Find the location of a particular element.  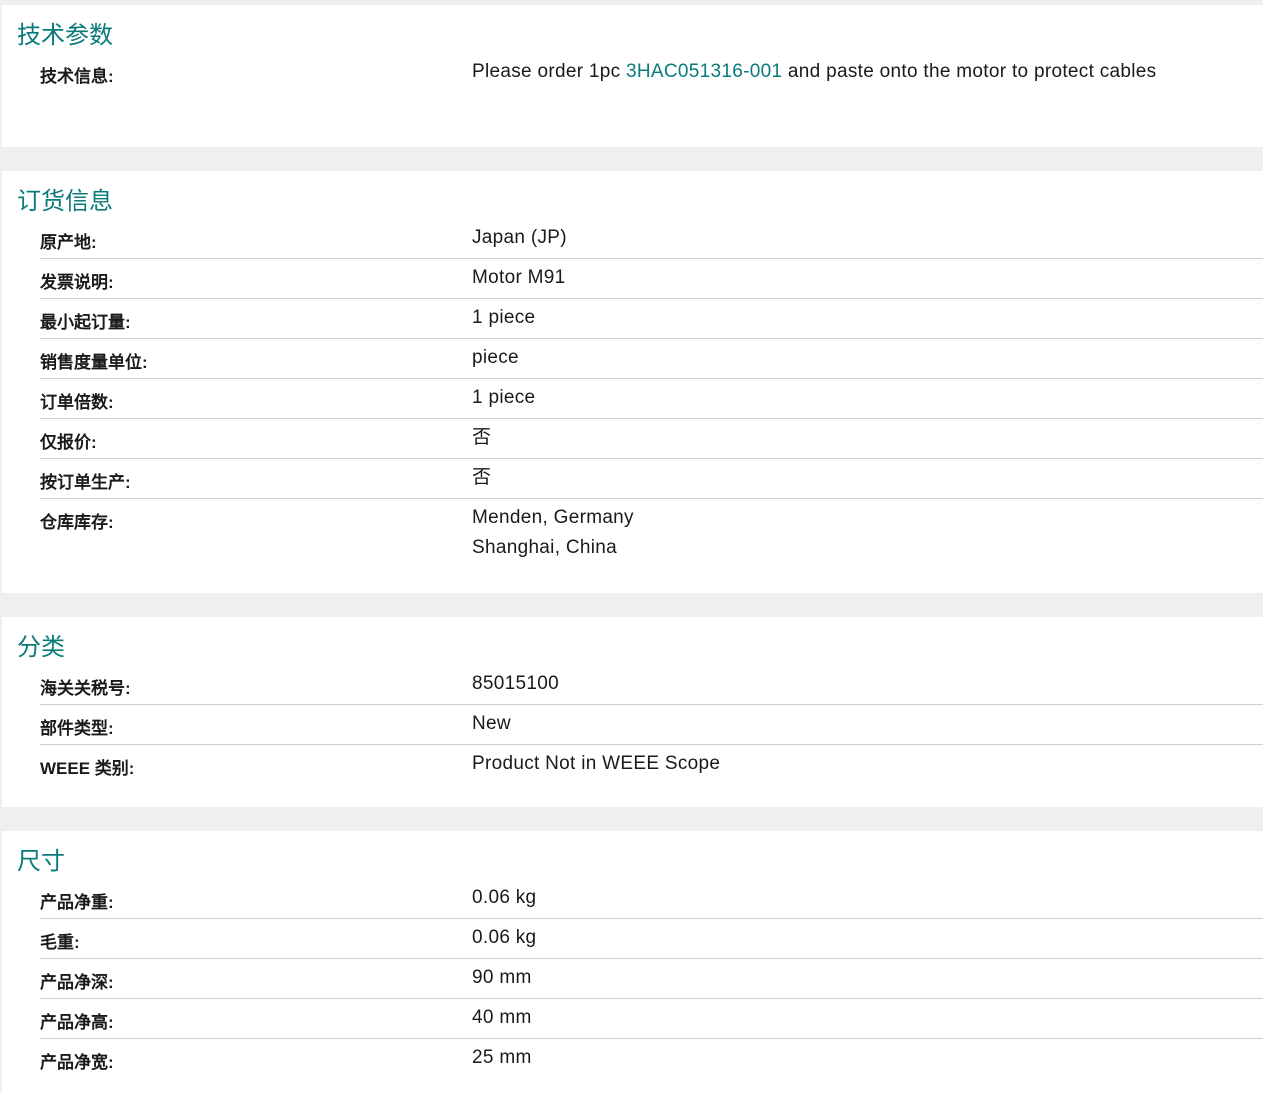

spec-row-net-depth: 产品净深: 90 mm is located at coordinates (651, 978).